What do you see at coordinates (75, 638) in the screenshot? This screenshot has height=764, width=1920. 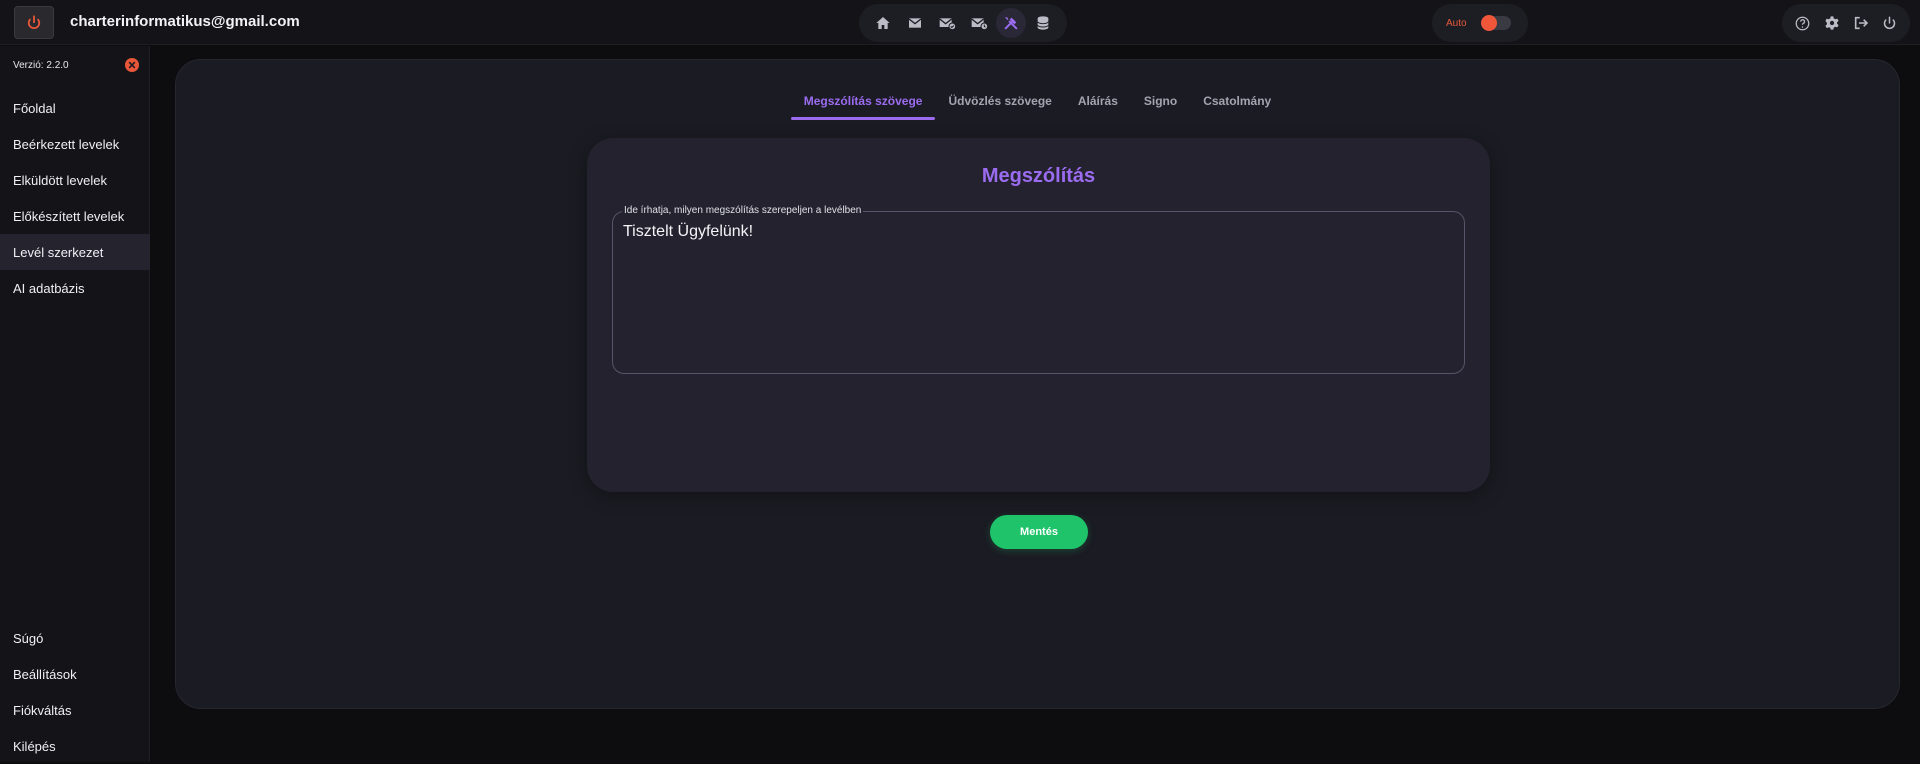 I see `sidebar-item-help: Súgó` at bounding box center [75, 638].